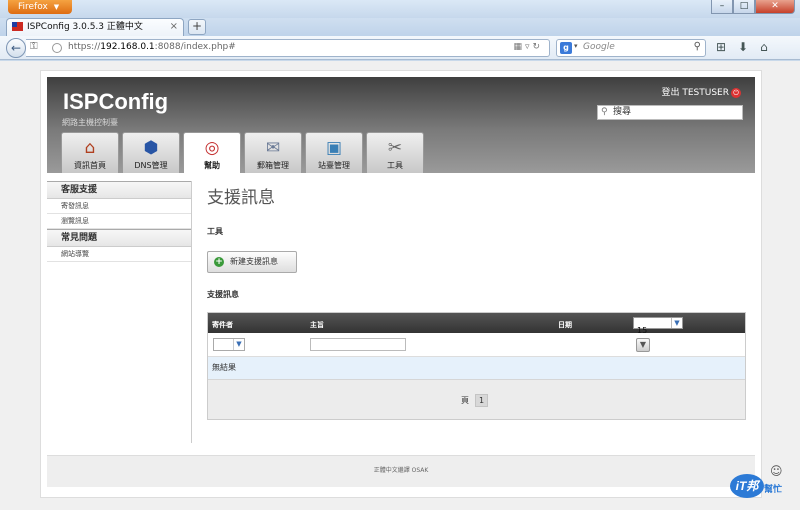 The width and height of the screenshot is (800, 510). What do you see at coordinates (33, 7) in the screenshot?
I see `firefox-menu-label: Firefox` at bounding box center [33, 7].